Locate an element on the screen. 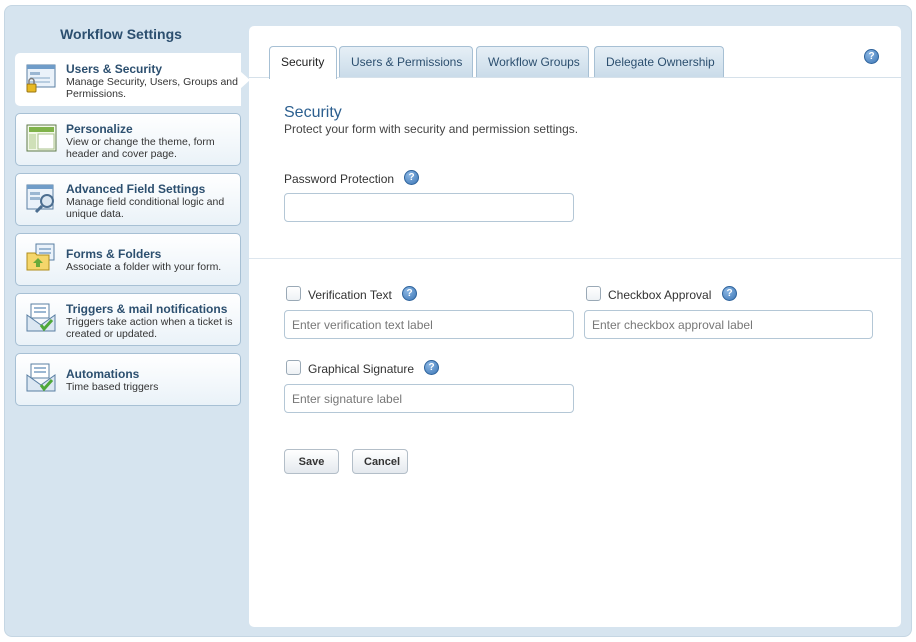 This screenshot has height=642, width=916. section-divider is located at coordinates (575, 258).